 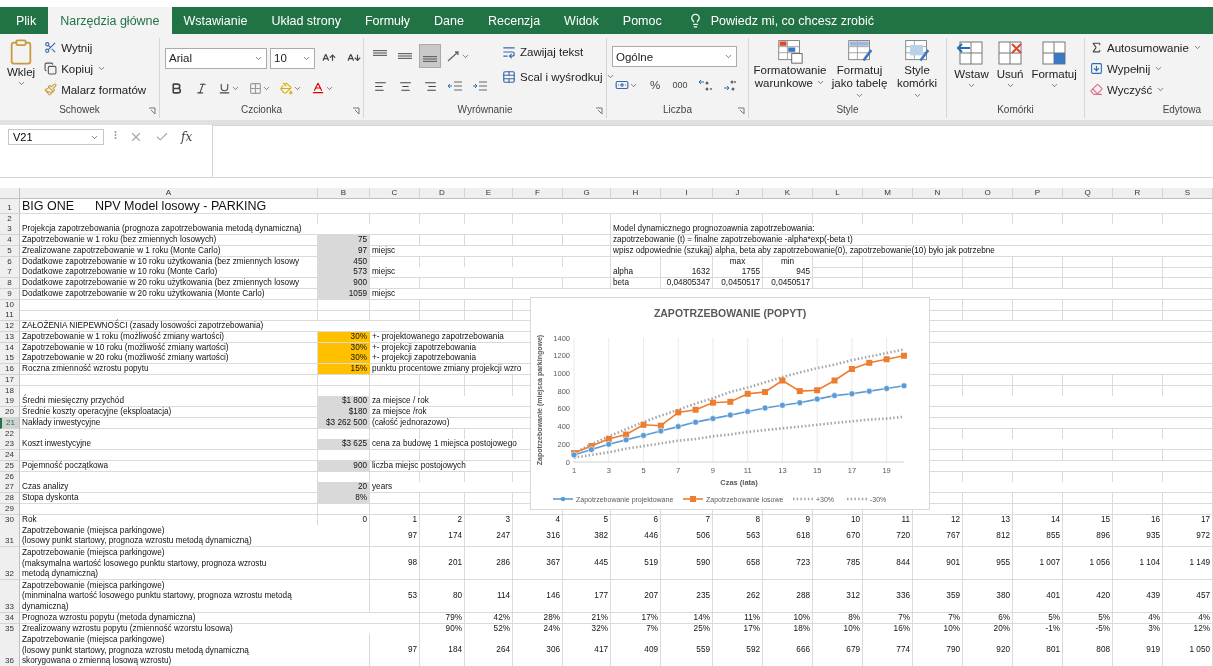 I want to click on sheet-cell: $3 262 500, so click(x=344, y=423).